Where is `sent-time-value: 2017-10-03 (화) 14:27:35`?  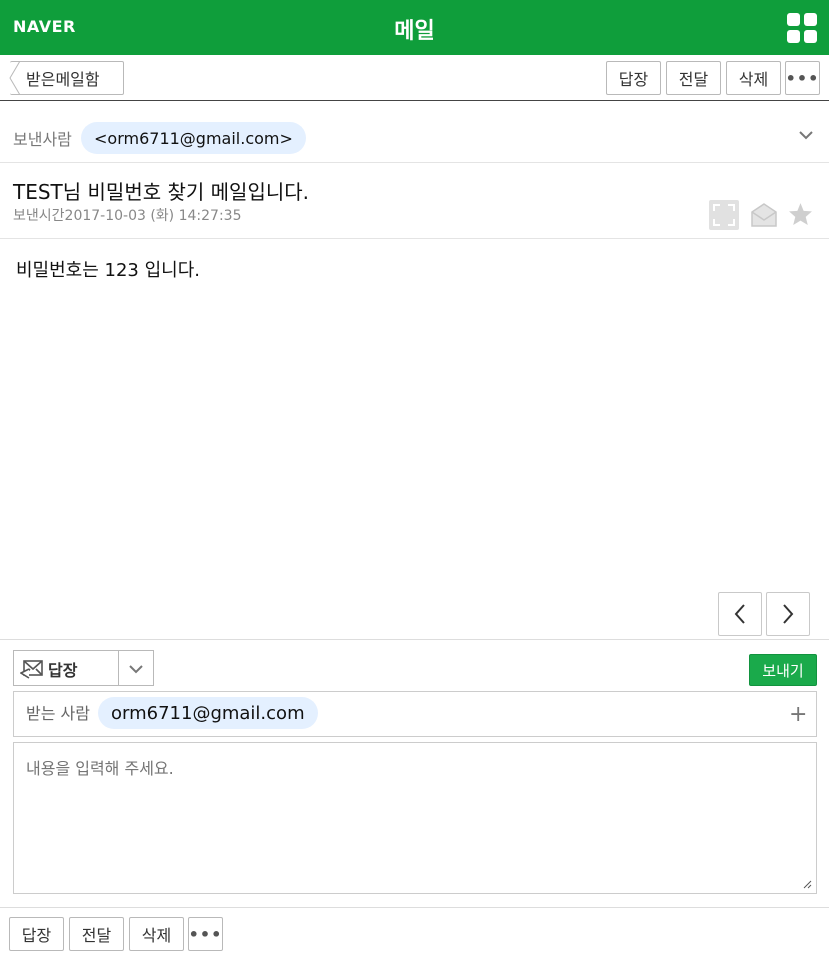 sent-time-value: 2017-10-03 (화) 14:27:35 is located at coordinates (153, 216).